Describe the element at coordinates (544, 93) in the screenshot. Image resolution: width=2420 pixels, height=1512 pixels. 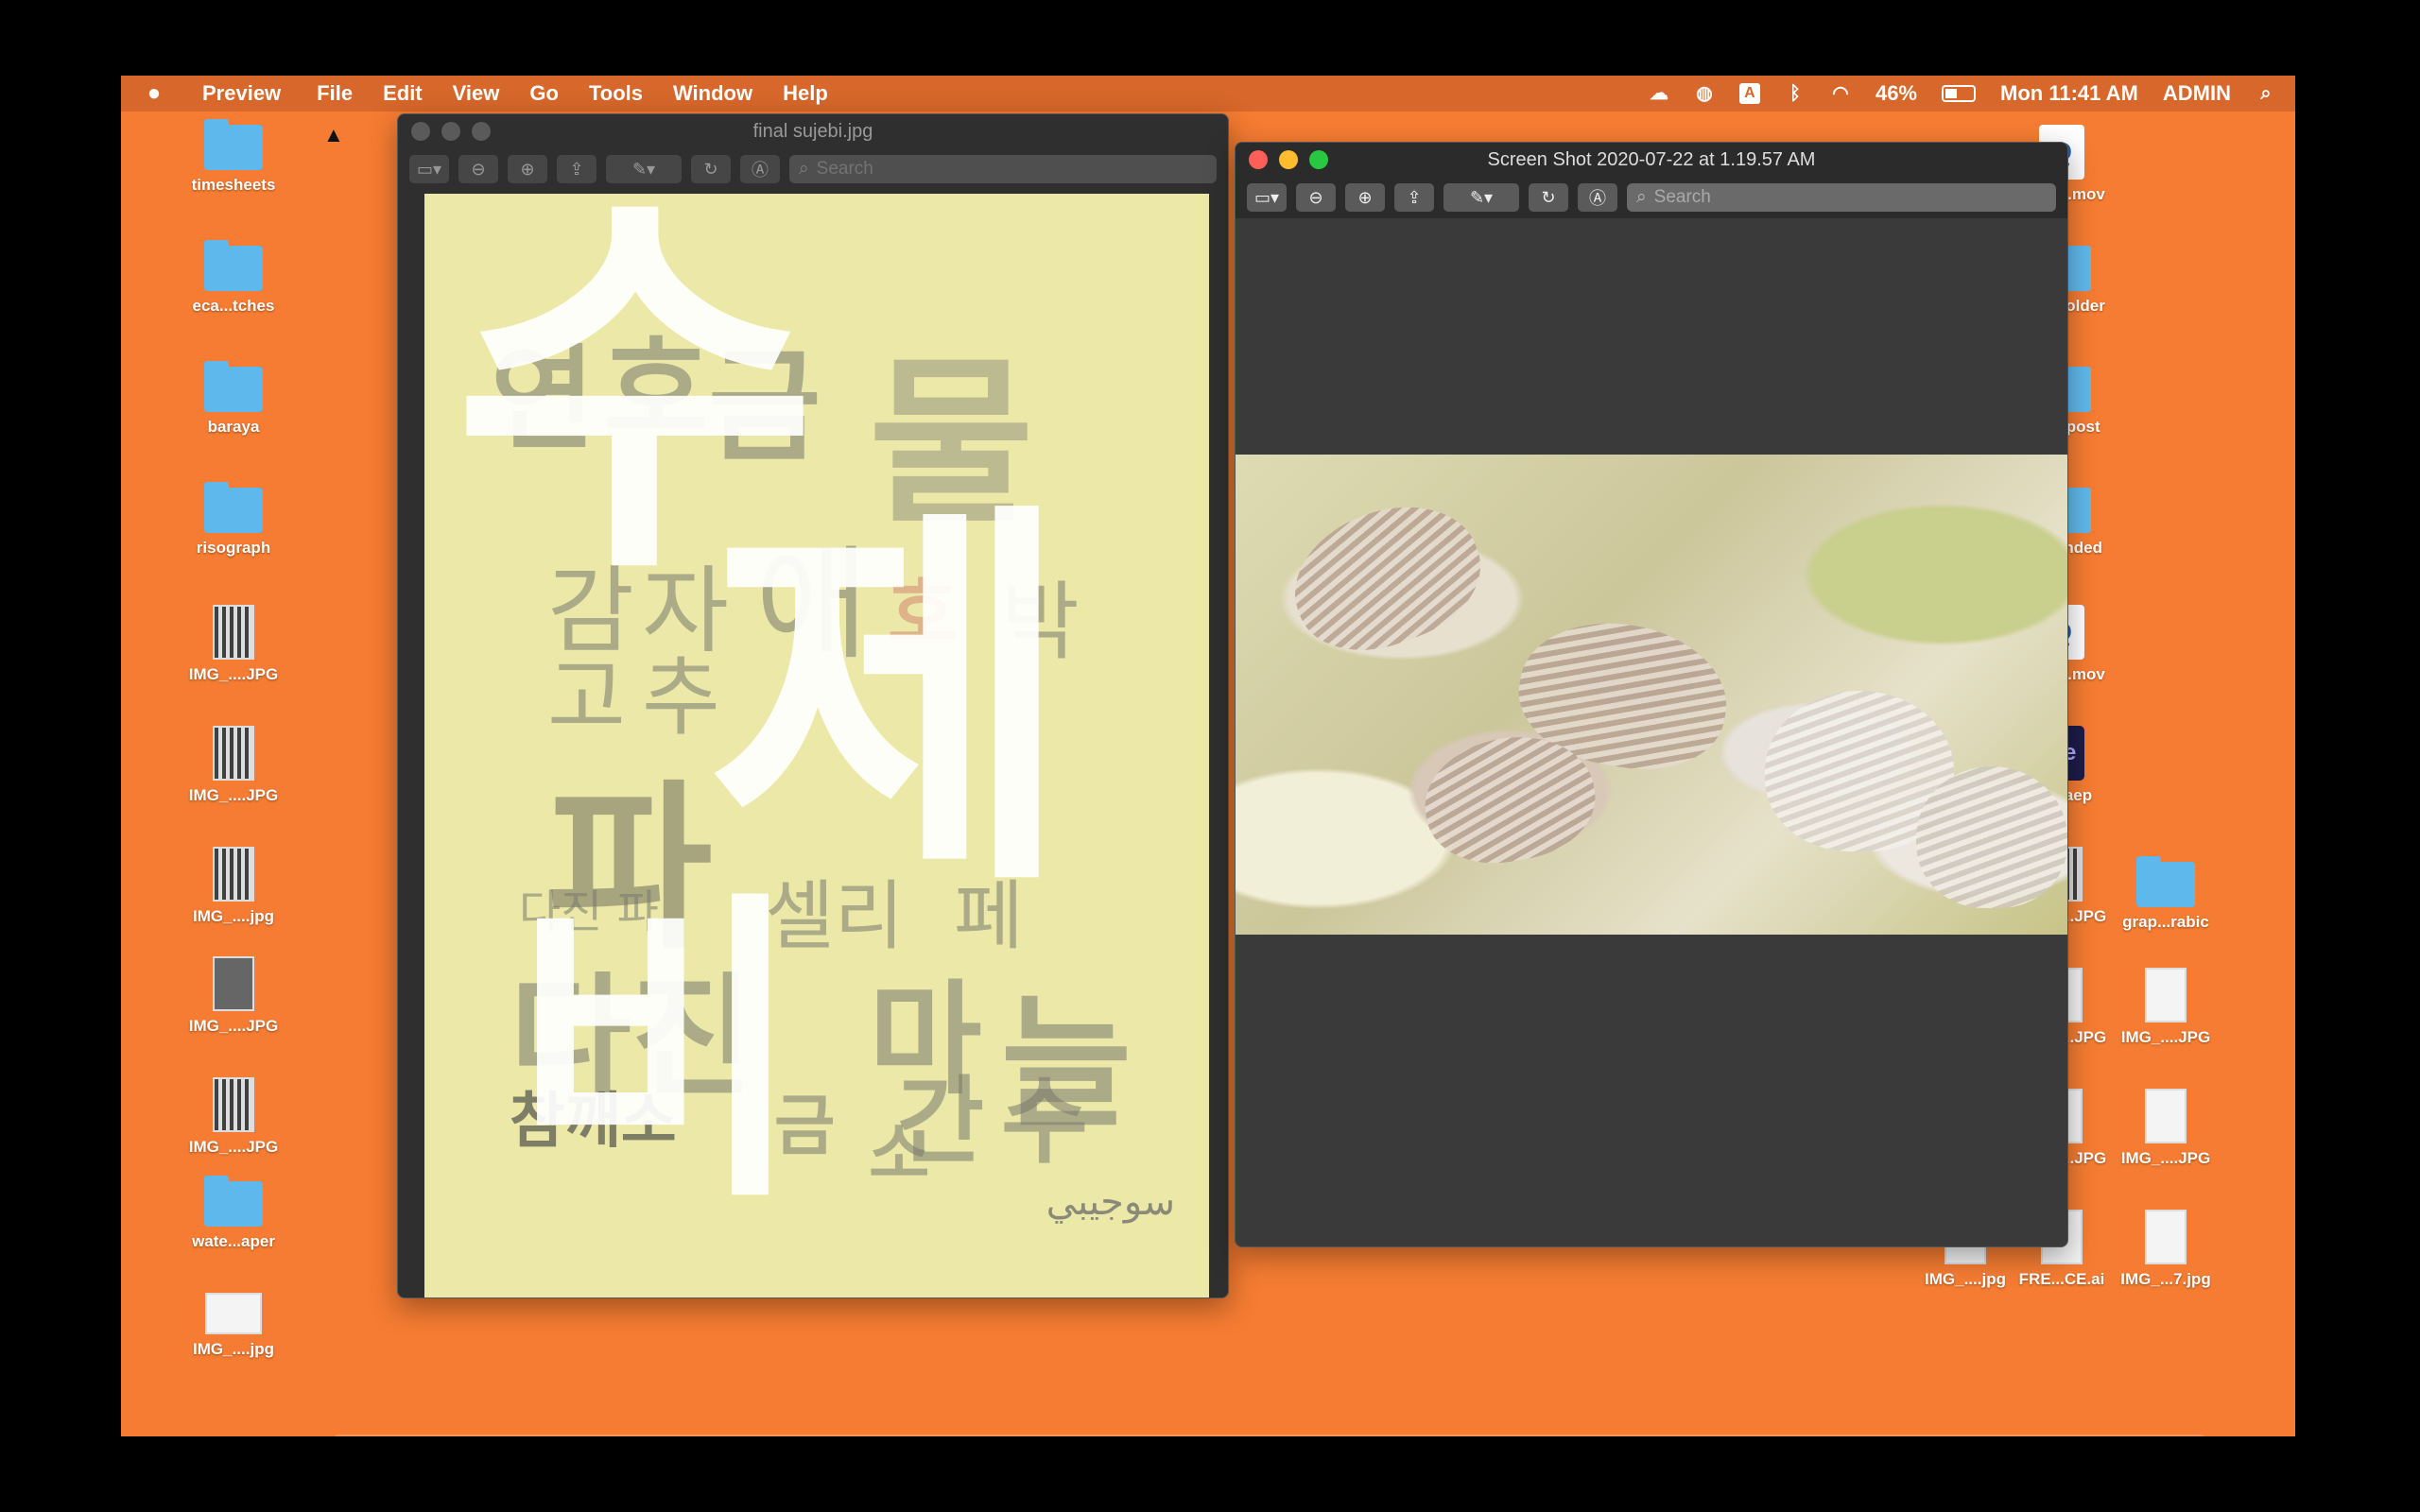
I see `menu-go: Go` at that location.